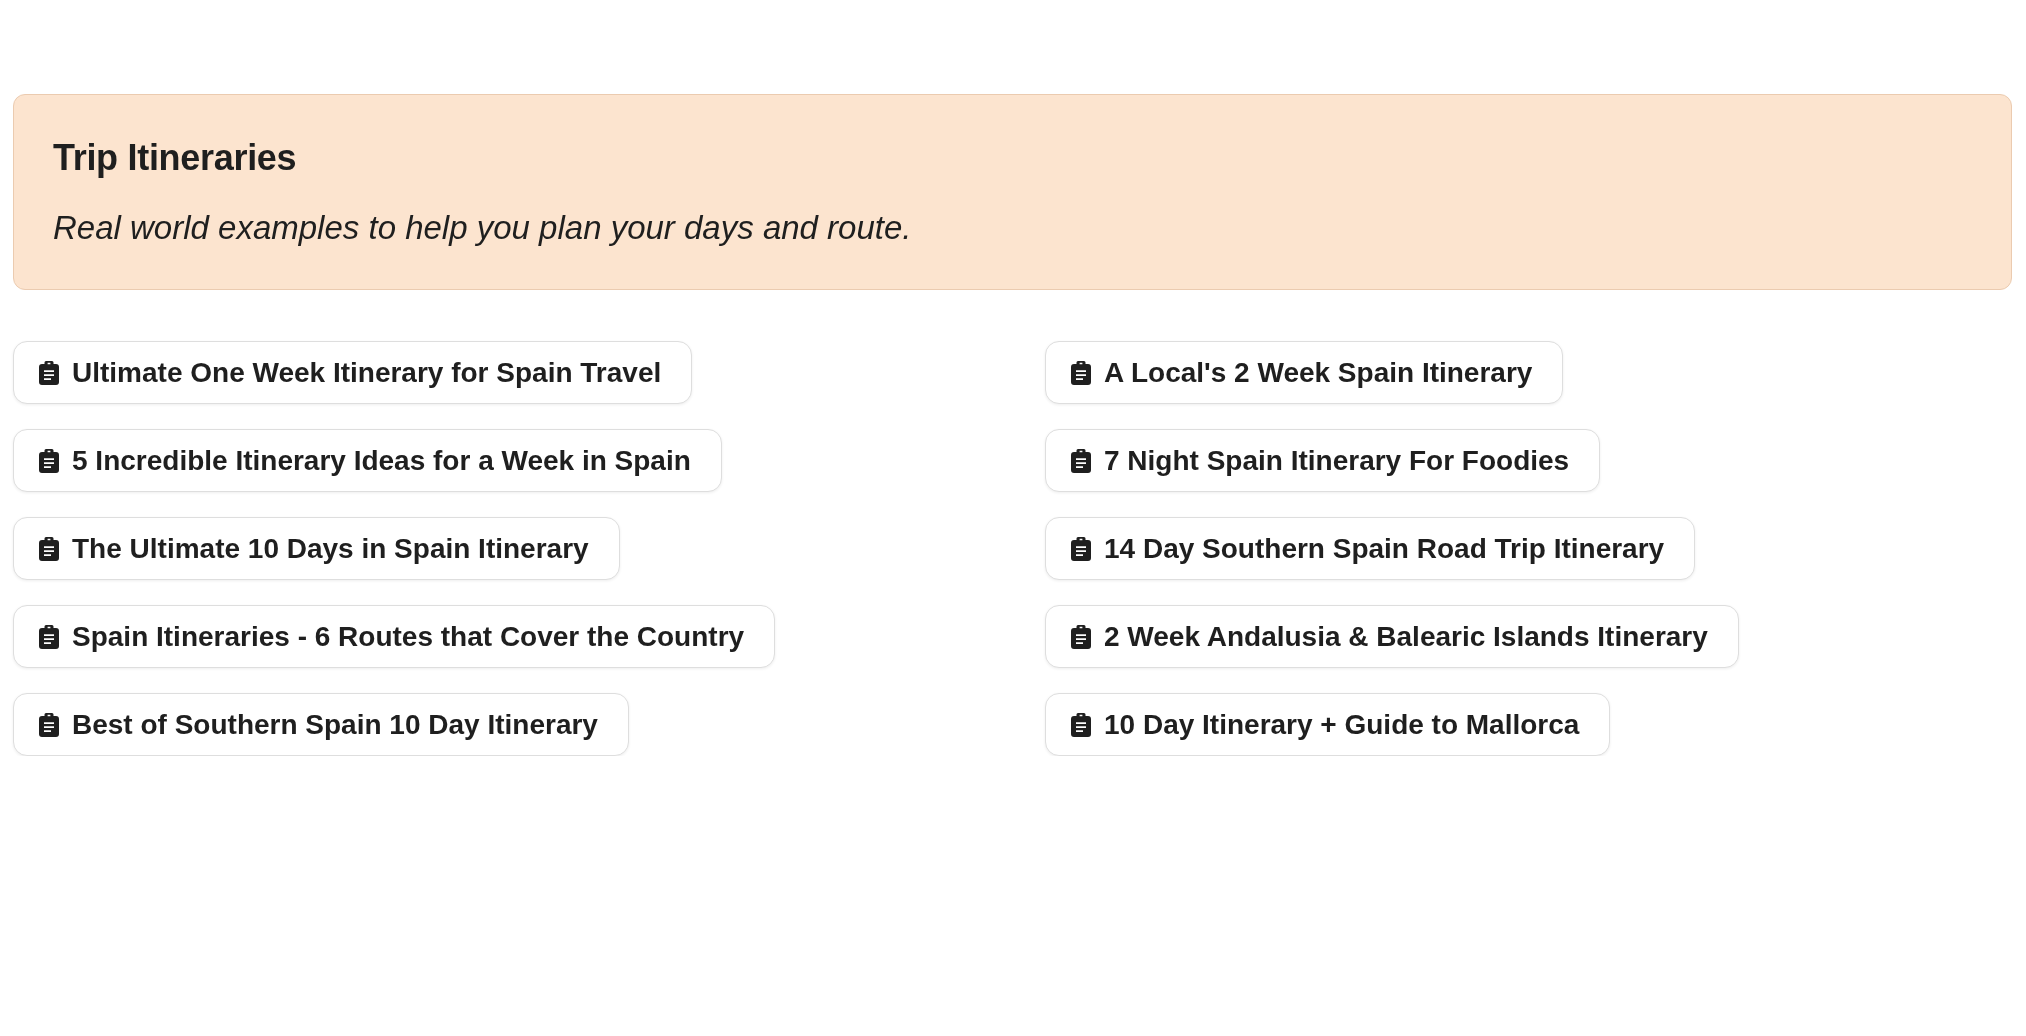 The height and width of the screenshot is (1036, 2026). I want to click on itinerary-link: 10 Day Itinerary + Guide to Mallorca, so click(1328, 724).